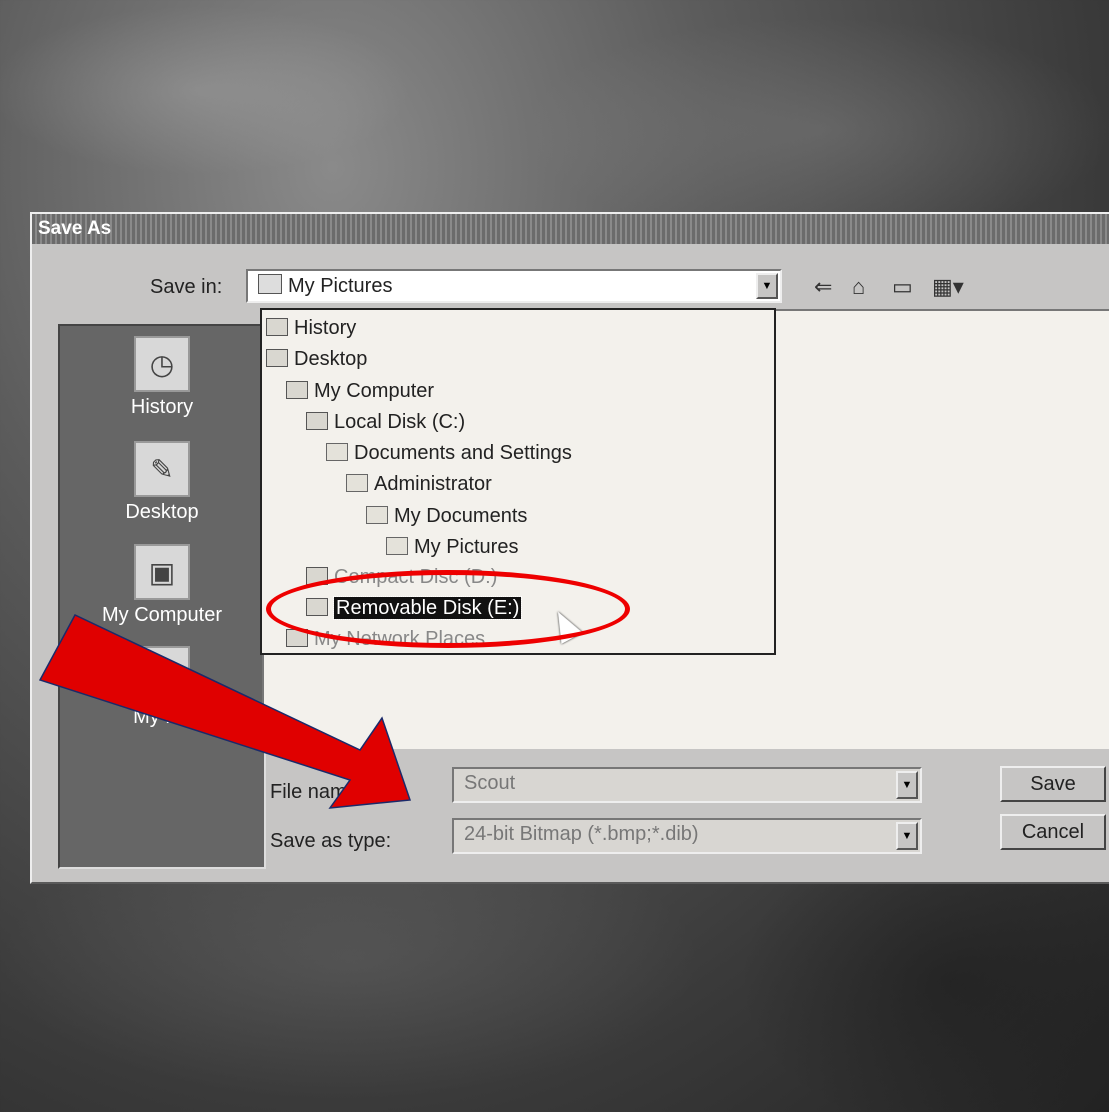 The width and height of the screenshot is (1109, 1112). I want to click on red-arrow-shape, so click(225, 711).